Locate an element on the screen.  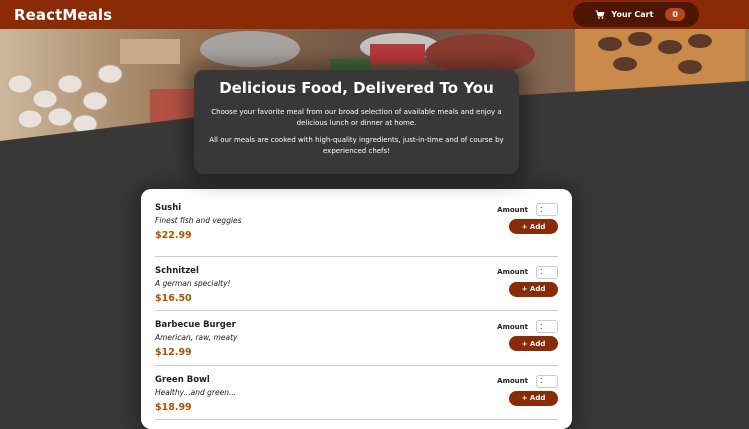
meal-name: Schnitzel is located at coordinates (177, 270).